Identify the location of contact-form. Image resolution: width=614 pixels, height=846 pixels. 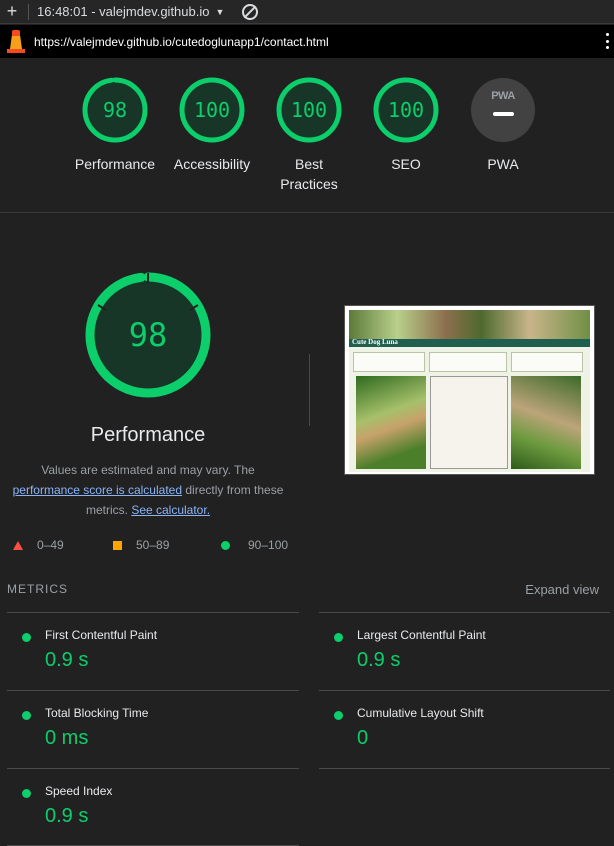
(469, 422).